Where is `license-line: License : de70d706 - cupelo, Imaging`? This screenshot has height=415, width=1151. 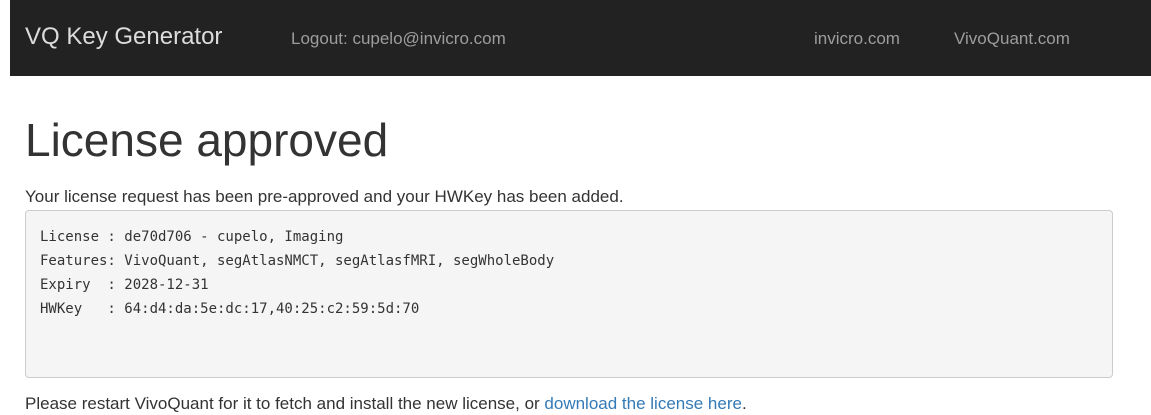
license-line: License : de70d706 - cupelo, Imaging is located at coordinates (192, 237).